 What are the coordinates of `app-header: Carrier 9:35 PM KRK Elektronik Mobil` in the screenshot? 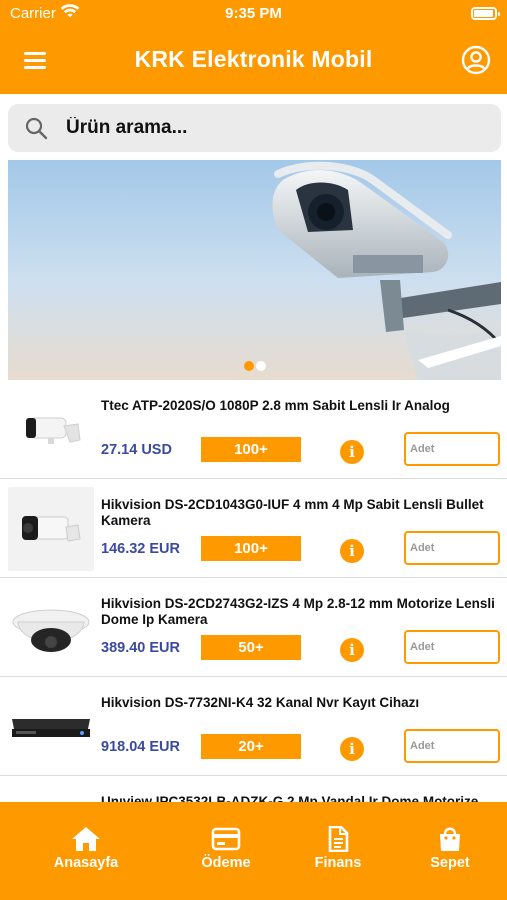 It's located at (253, 47).